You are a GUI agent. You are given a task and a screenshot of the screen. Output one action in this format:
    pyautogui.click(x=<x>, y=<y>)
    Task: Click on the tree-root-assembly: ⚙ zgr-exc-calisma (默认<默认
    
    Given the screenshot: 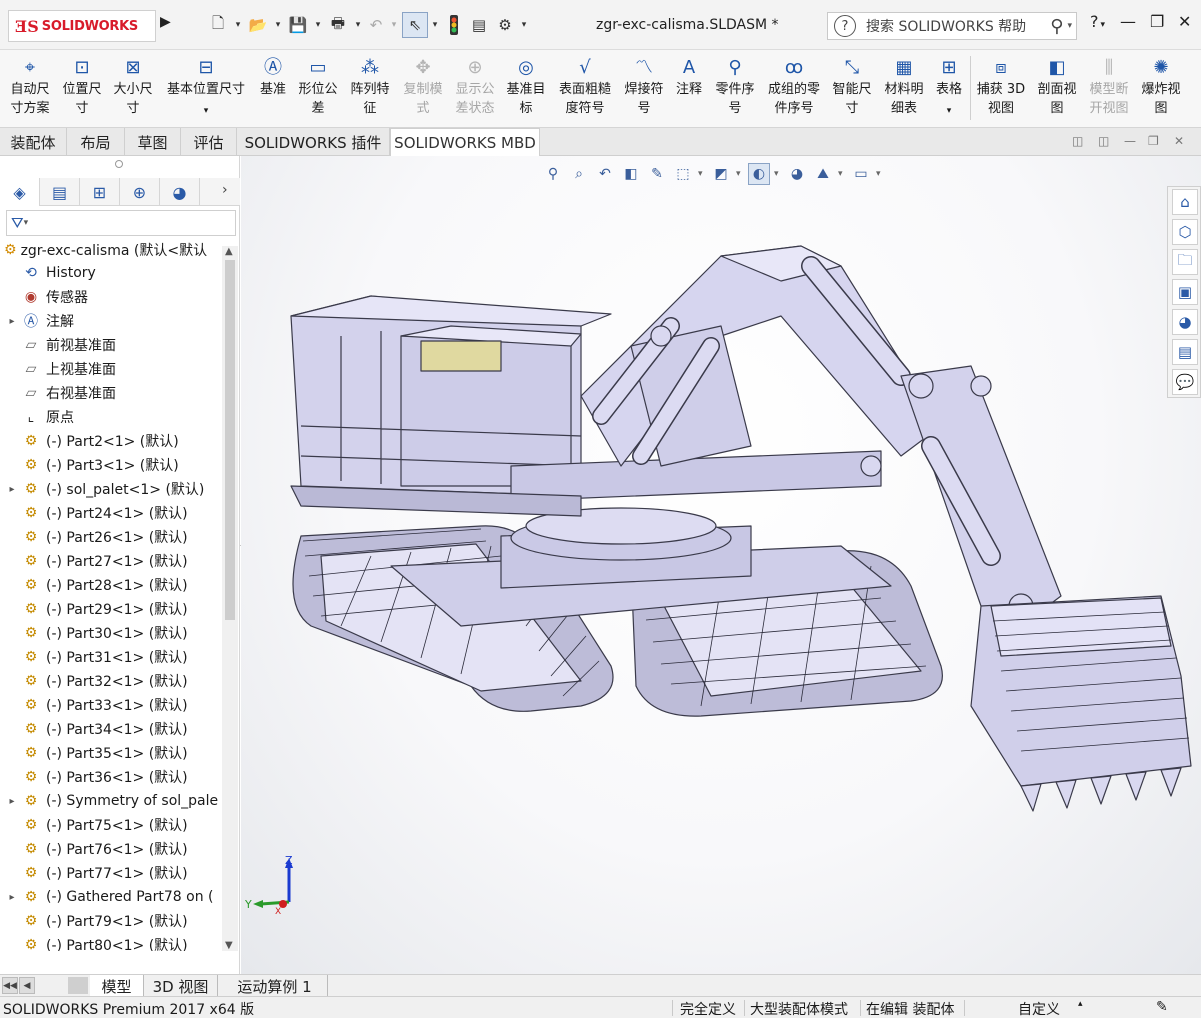 What is the action you would take?
    pyautogui.click(x=120, y=250)
    